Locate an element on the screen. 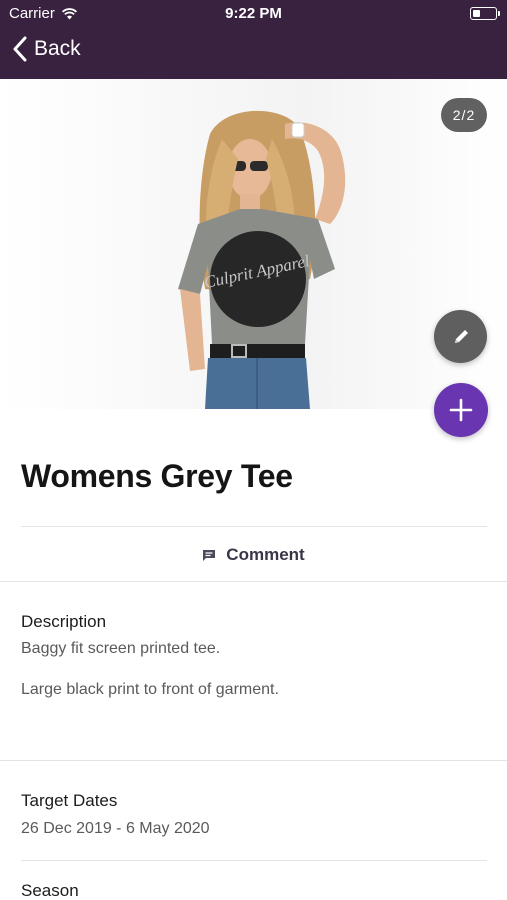 The width and height of the screenshot is (507, 900). chevron-left-icon is located at coordinates (20, 49).